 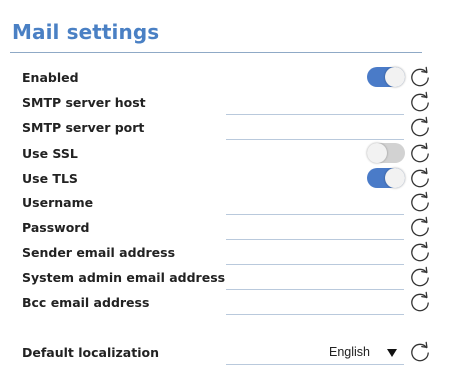 What do you see at coordinates (315, 228) in the screenshot?
I see `password-input` at bounding box center [315, 228].